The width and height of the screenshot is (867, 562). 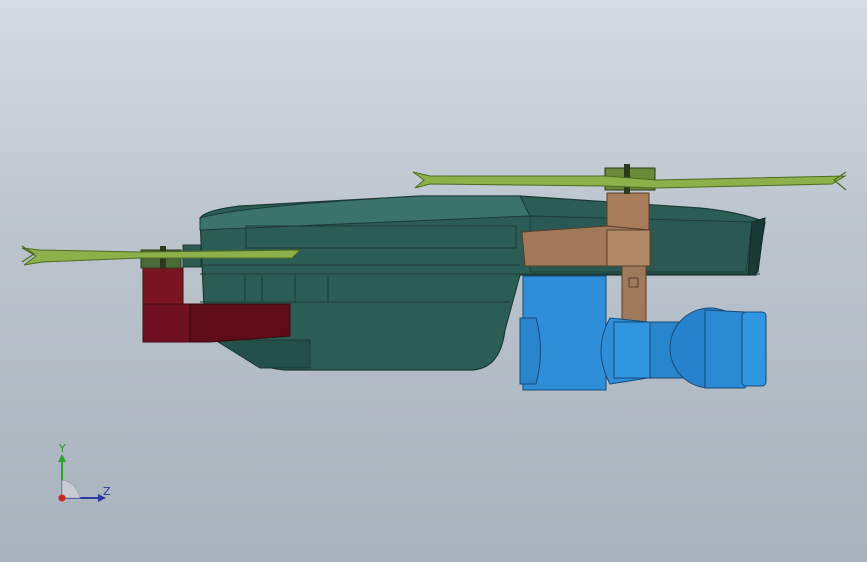 I want to click on z-axis-label: Z, so click(x=107, y=491).